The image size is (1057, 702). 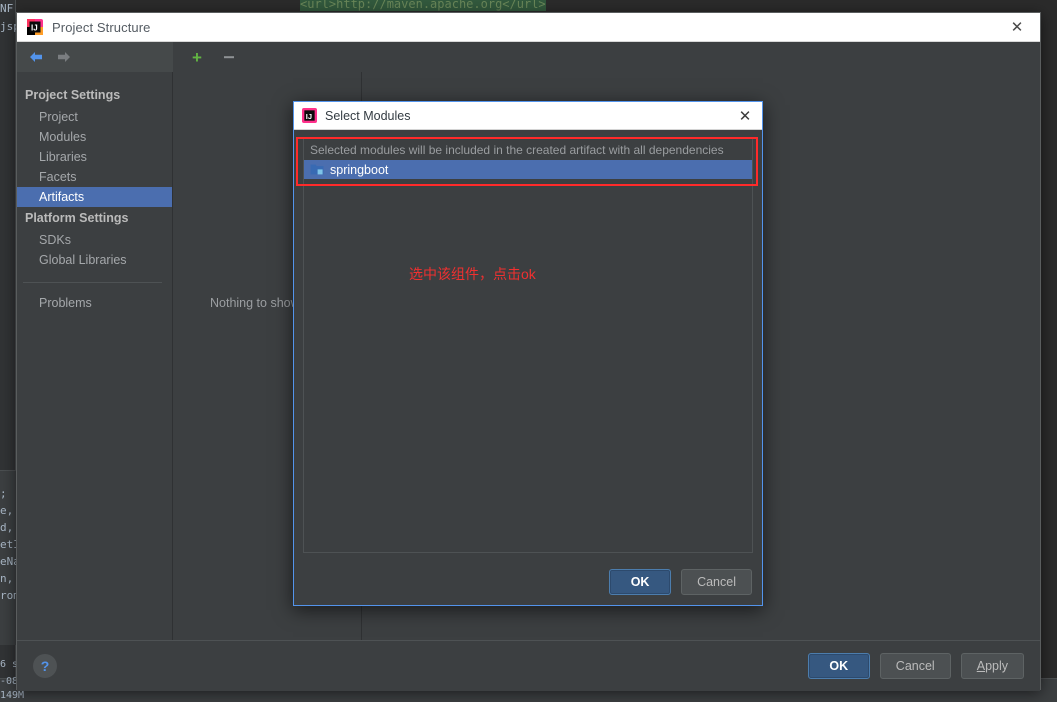 What do you see at coordinates (7, 578) in the screenshot?
I see `background-code-fragment: n,` at bounding box center [7, 578].